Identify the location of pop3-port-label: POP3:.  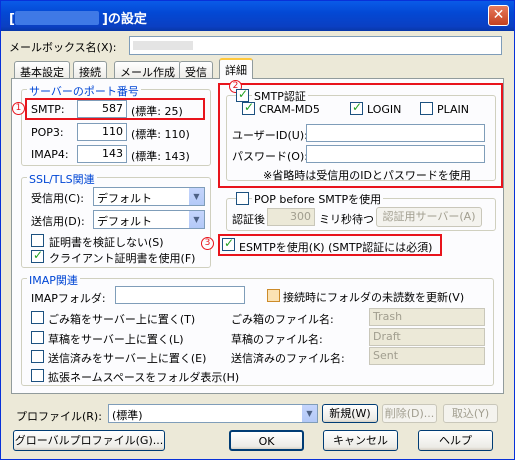
(47, 132).